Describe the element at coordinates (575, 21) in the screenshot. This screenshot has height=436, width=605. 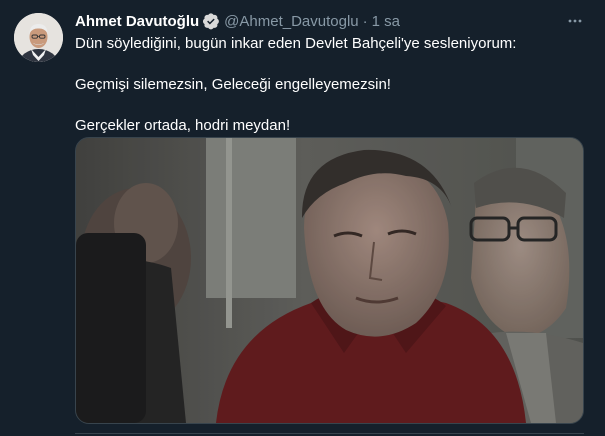
I see `more-horizontal-icon` at that location.